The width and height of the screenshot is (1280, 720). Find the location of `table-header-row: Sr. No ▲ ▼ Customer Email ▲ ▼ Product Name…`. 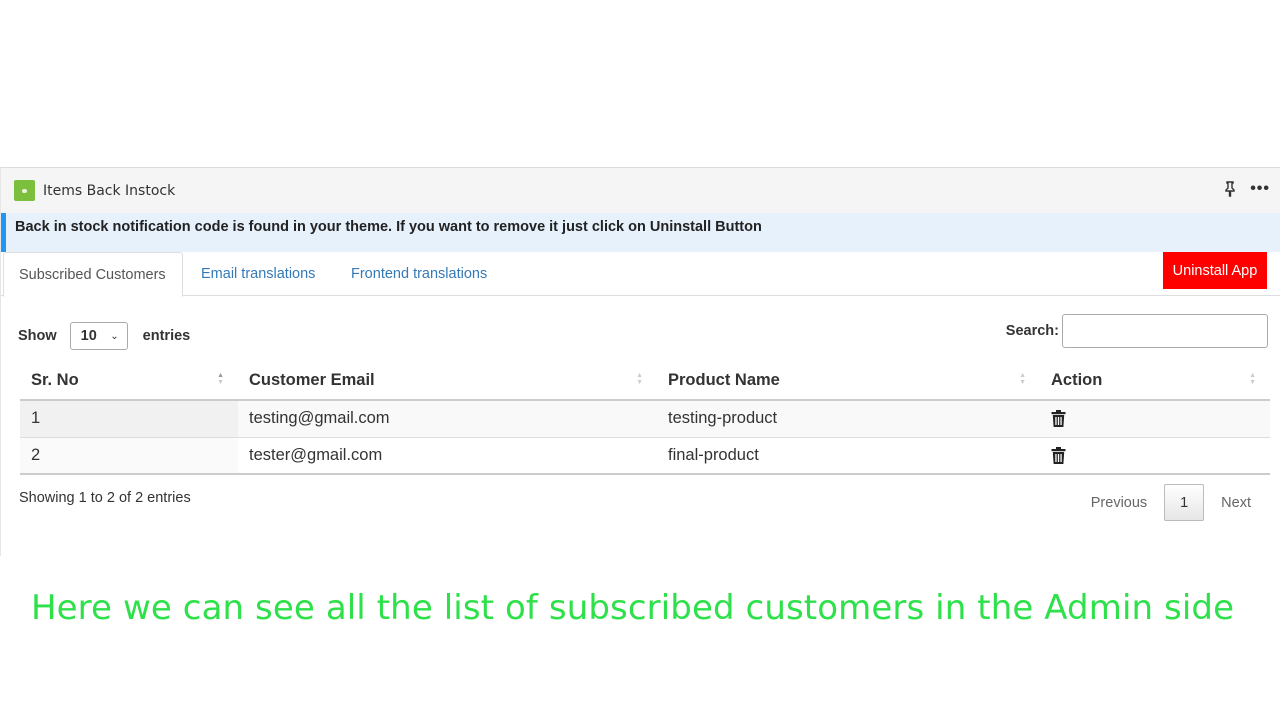

table-header-row: Sr. No ▲ ▼ Customer Email ▲ ▼ Product Name… is located at coordinates (645, 381).